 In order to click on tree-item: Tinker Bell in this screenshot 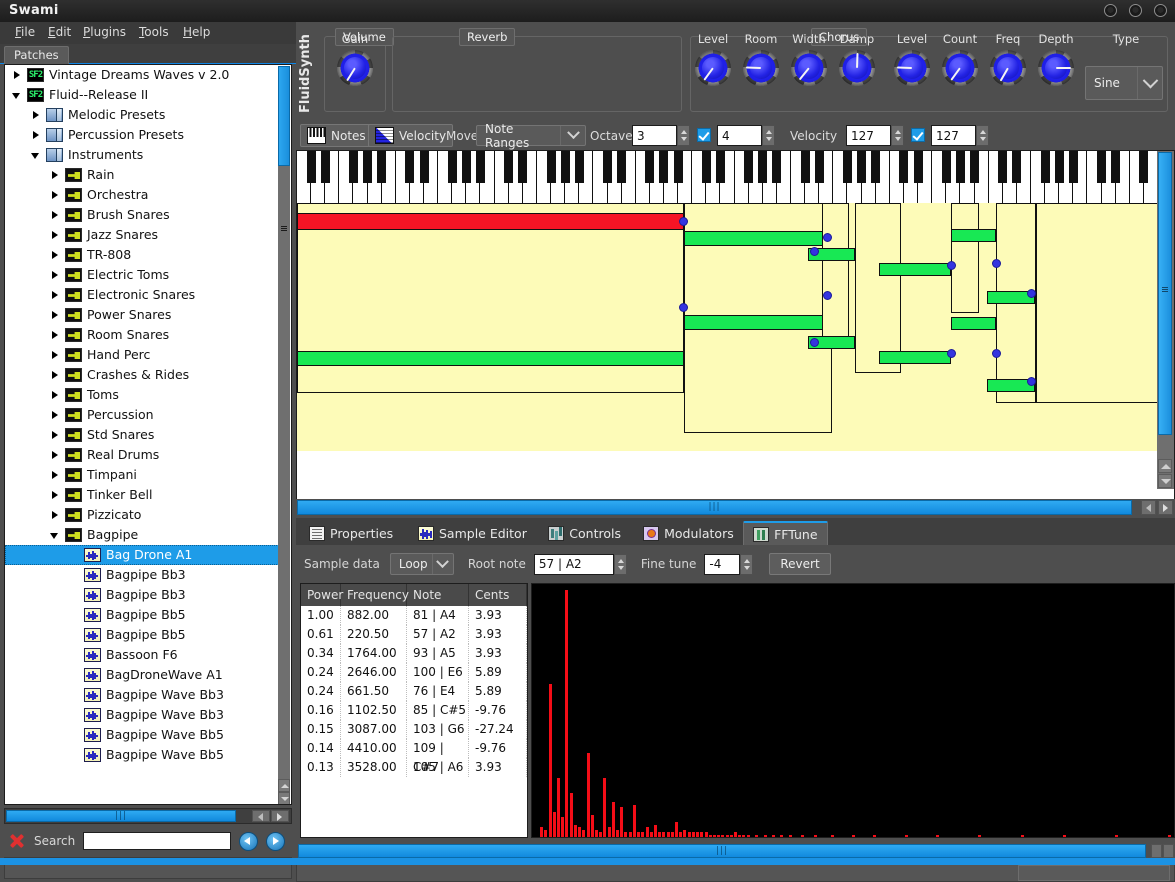, I will do `click(142, 495)`.